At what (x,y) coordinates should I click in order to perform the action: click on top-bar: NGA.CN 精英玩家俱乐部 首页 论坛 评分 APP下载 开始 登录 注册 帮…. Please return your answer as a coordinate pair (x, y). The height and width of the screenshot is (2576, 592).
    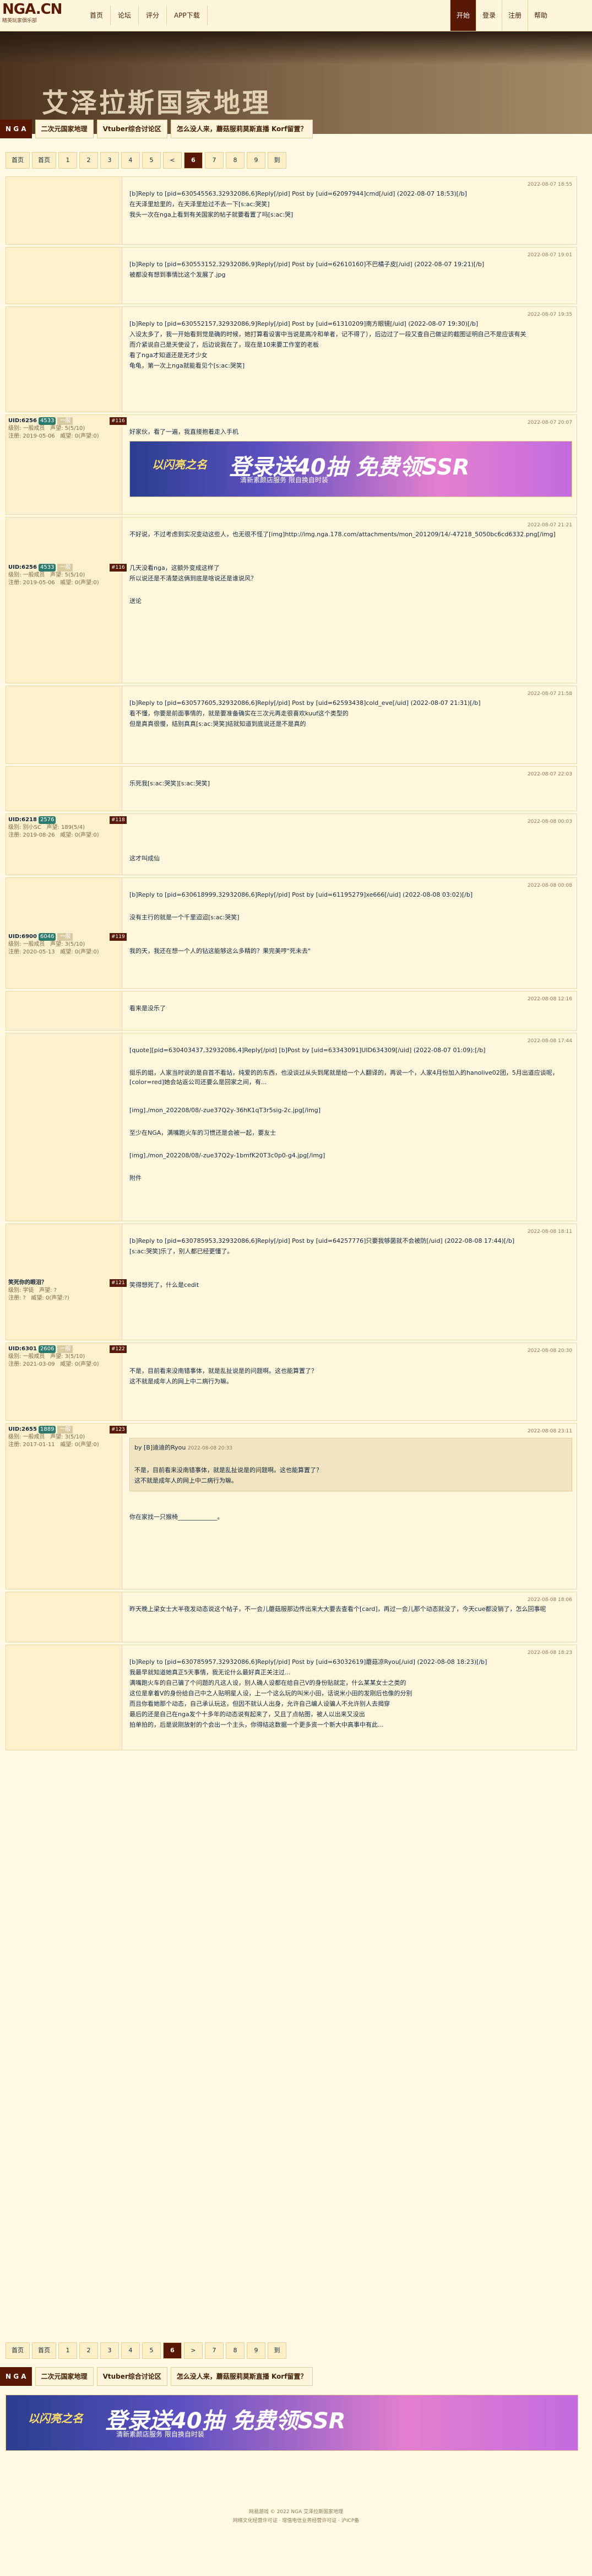
    Looking at the image, I should click on (296, 15).